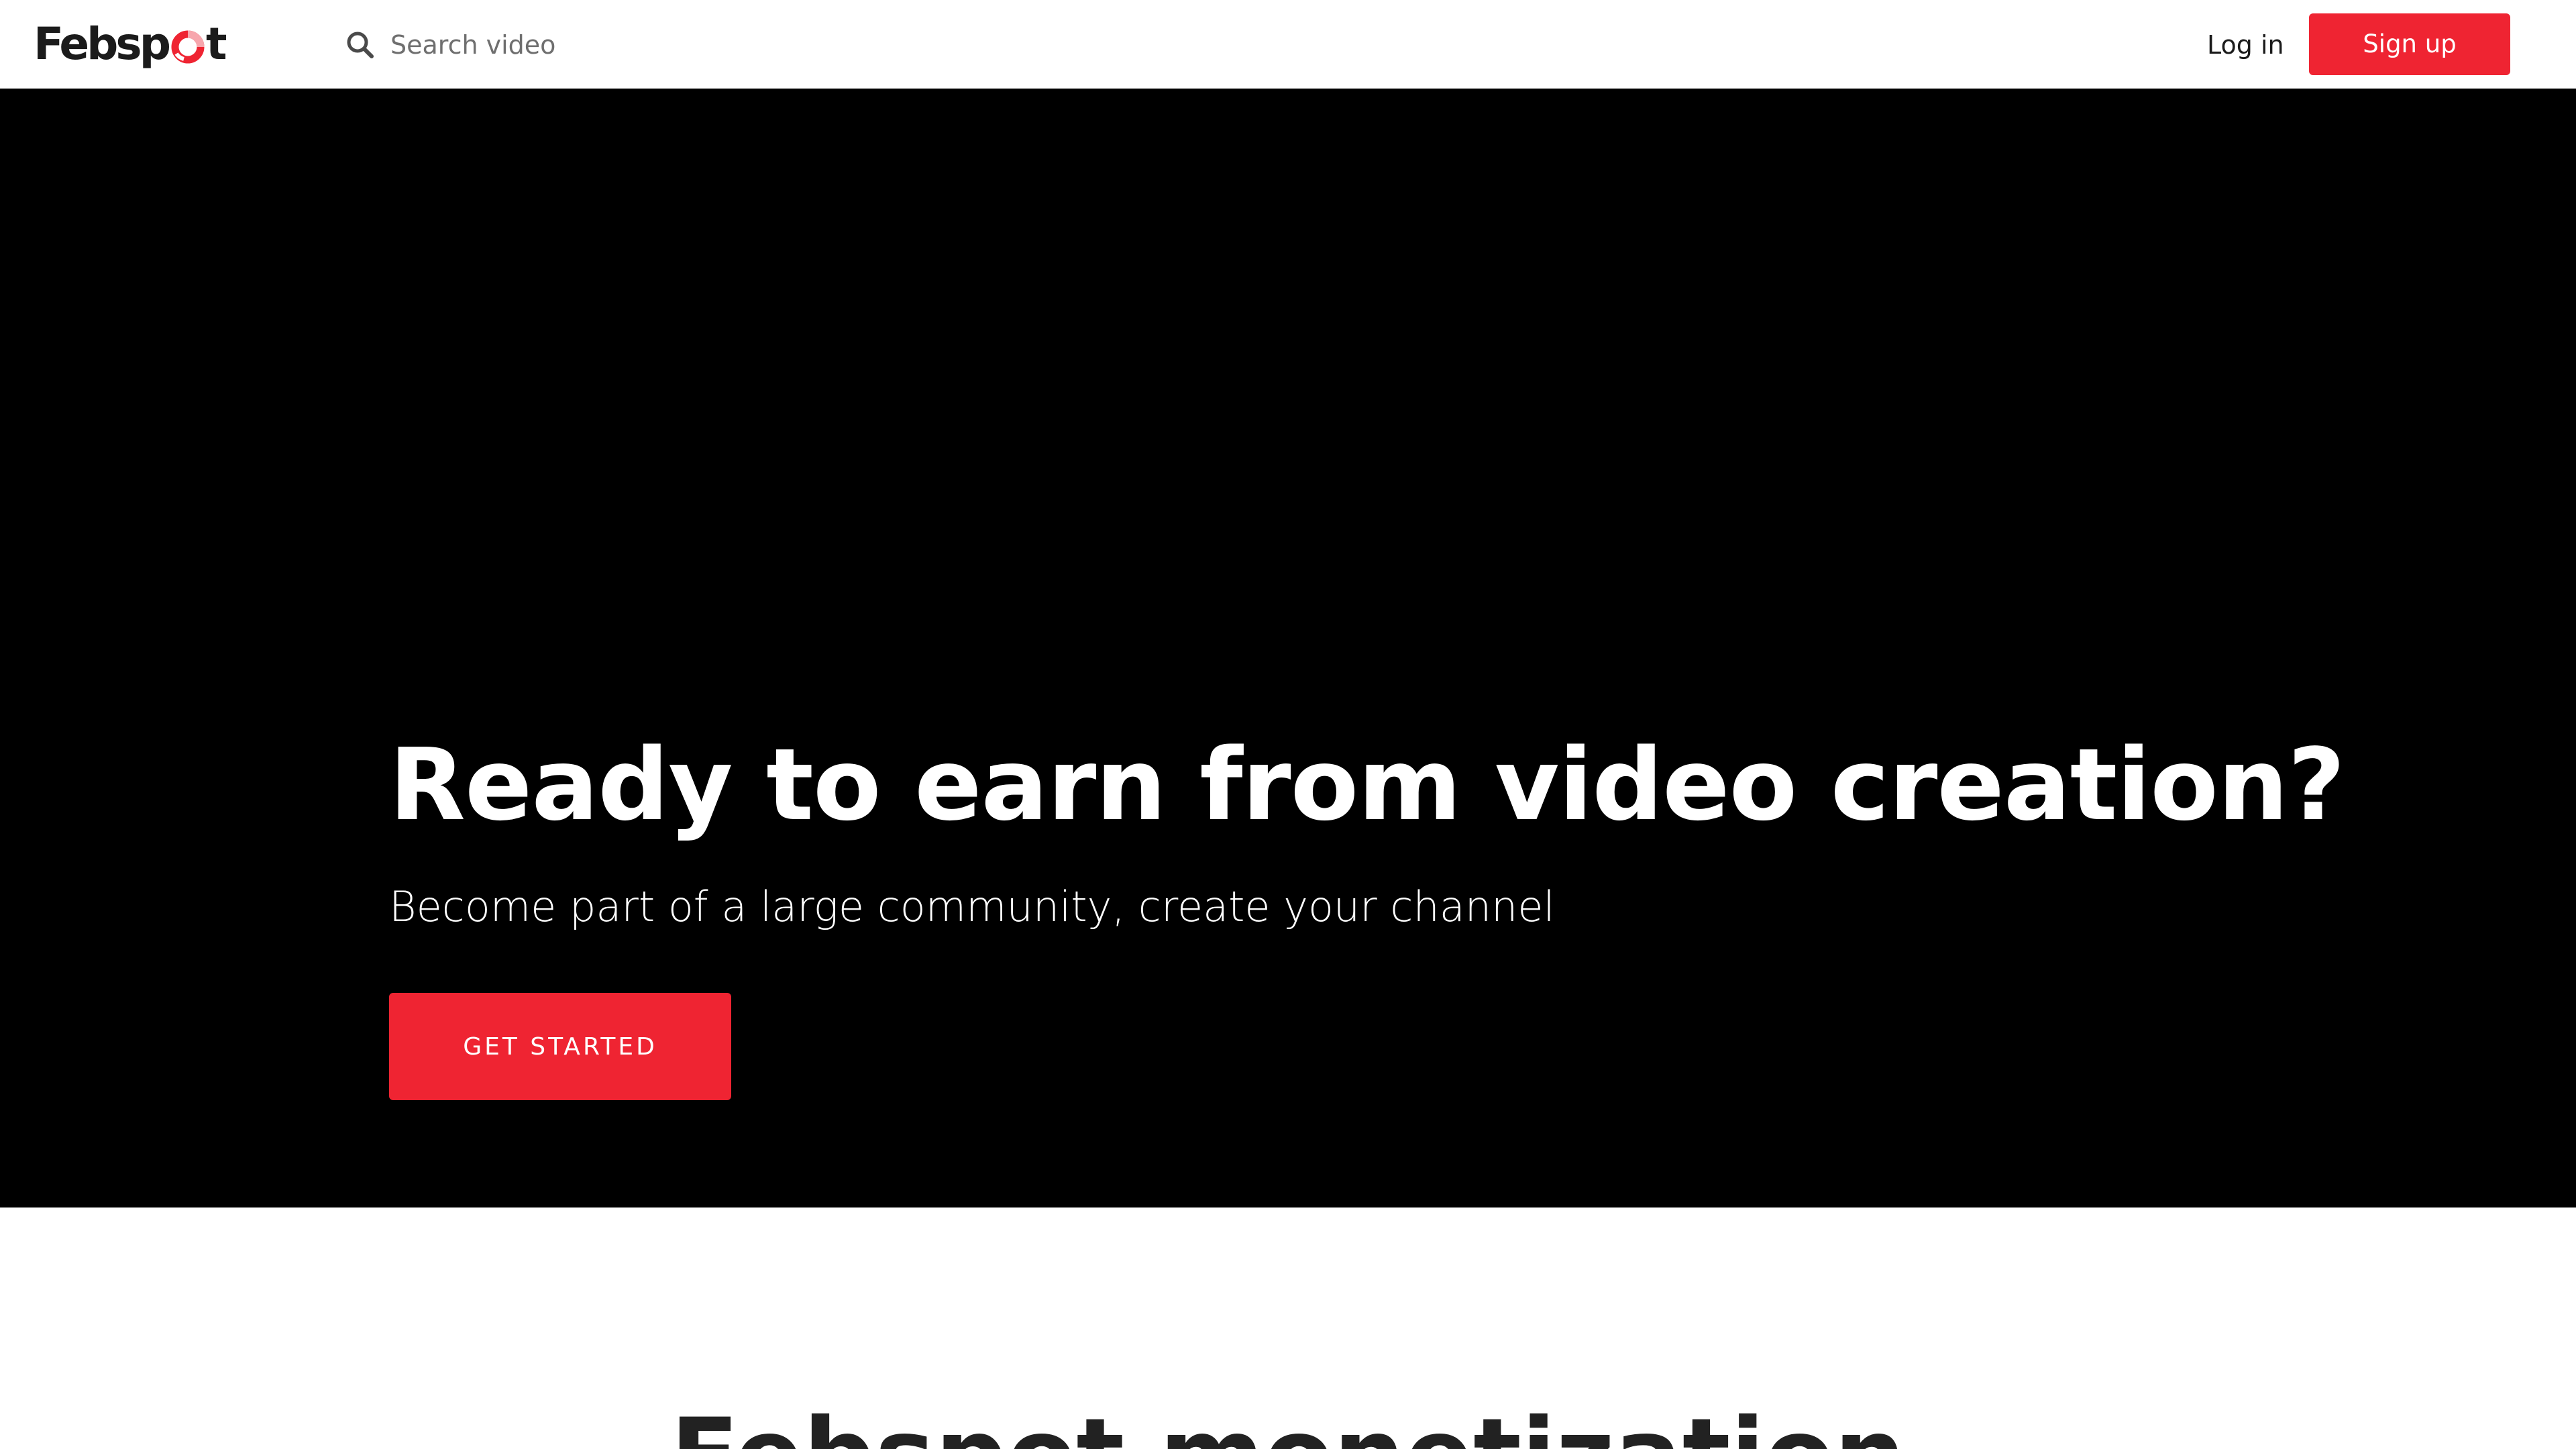 The image size is (2576, 1449). What do you see at coordinates (2245, 45) in the screenshot?
I see `login-link: Log in` at bounding box center [2245, 45].